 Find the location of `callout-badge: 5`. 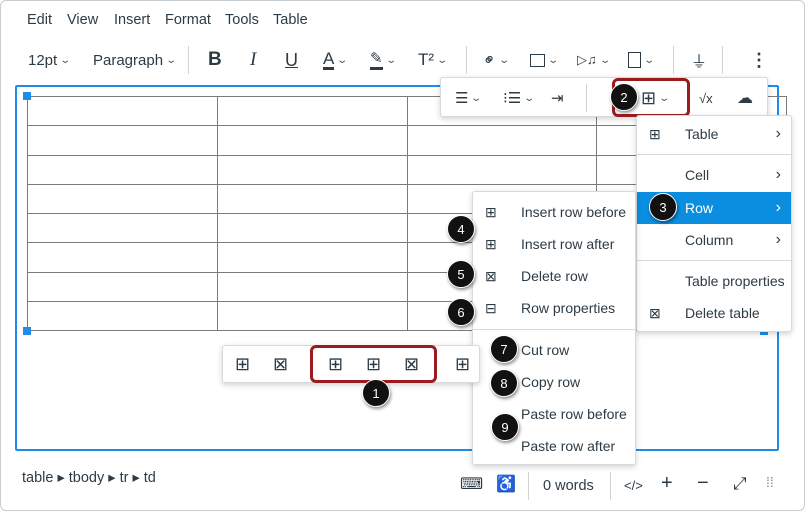

callout-badge: 5 is located at coordinates (461, 274).